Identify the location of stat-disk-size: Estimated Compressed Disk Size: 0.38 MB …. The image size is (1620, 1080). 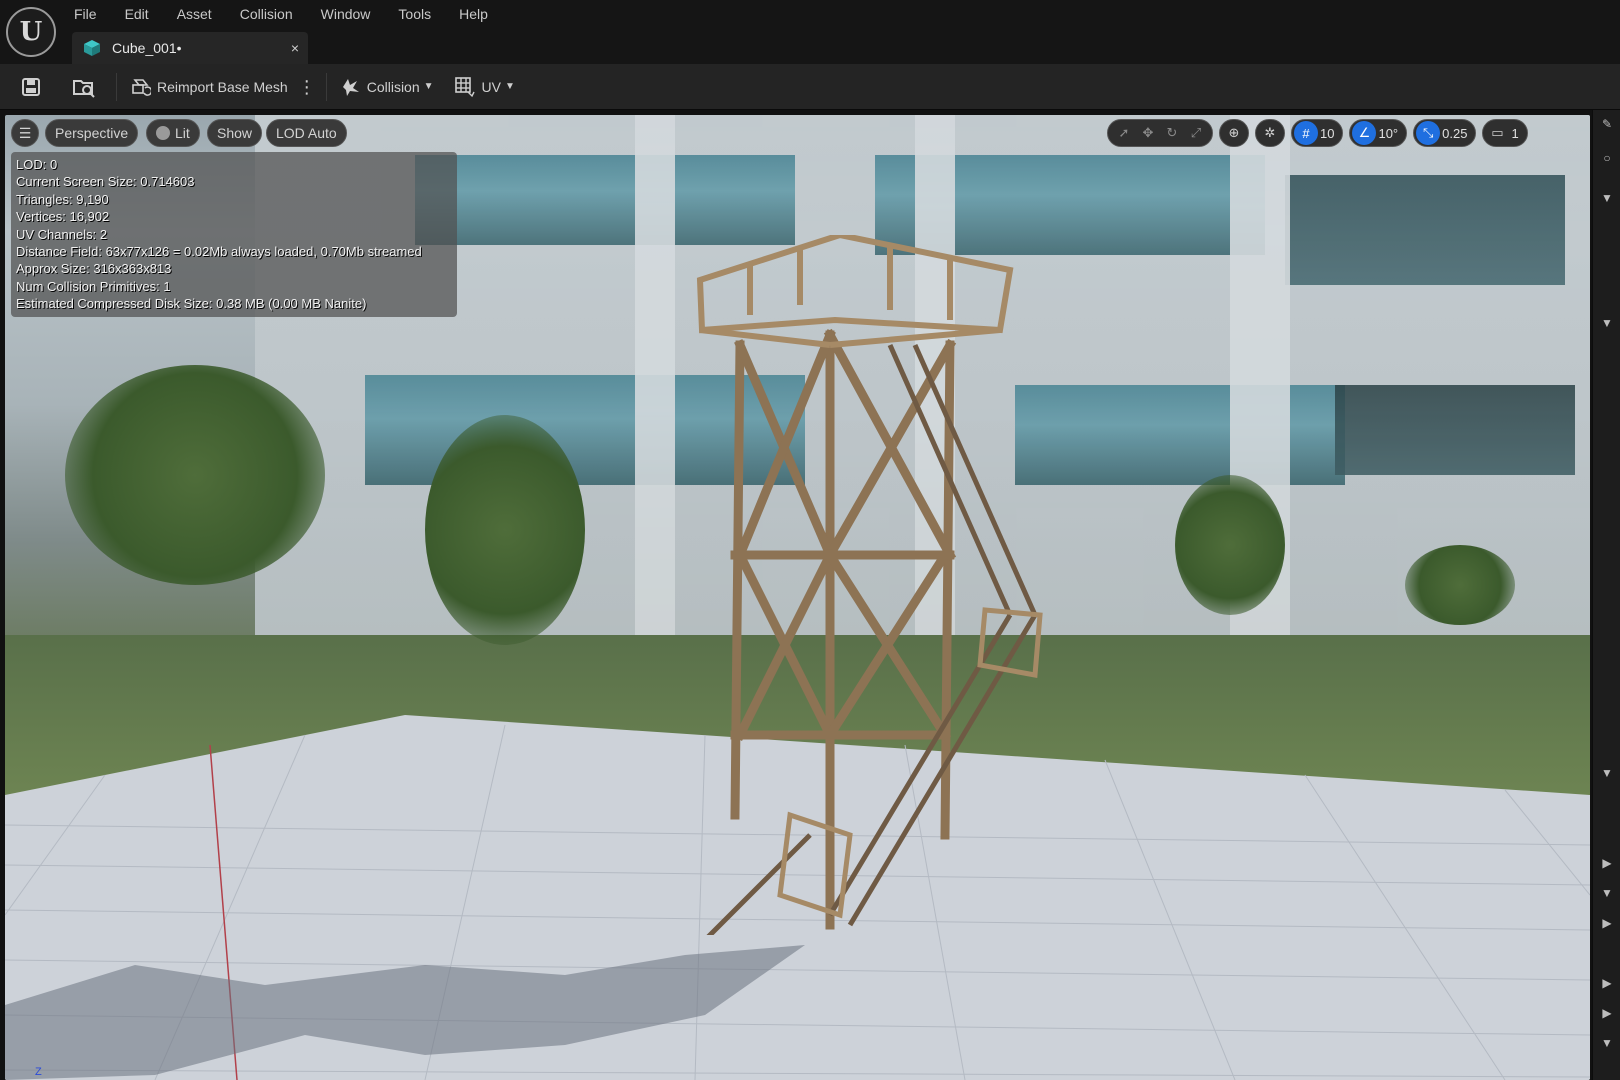
(191, 304).